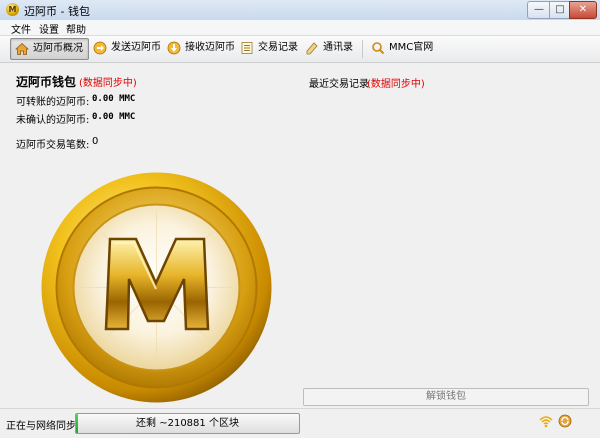 The width and height of the screenshot is (600, 438). I want to click on tab-website: MMC官网, so click(400, 48).